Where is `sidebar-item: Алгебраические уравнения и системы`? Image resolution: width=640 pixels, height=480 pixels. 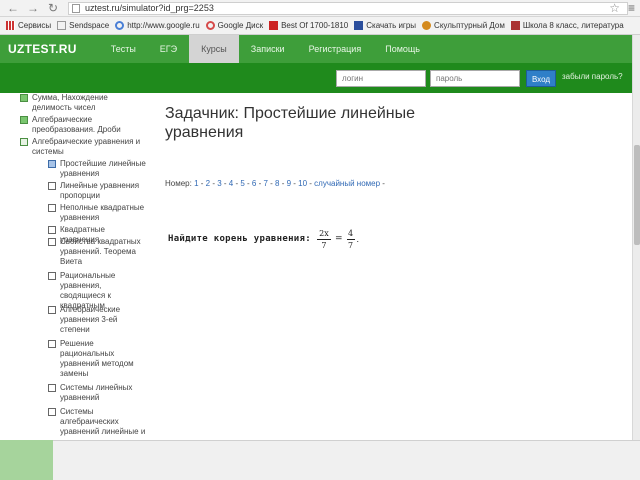 sidebar-item: Алгебраические уравнения и системы is located at coordinates (82, 147).